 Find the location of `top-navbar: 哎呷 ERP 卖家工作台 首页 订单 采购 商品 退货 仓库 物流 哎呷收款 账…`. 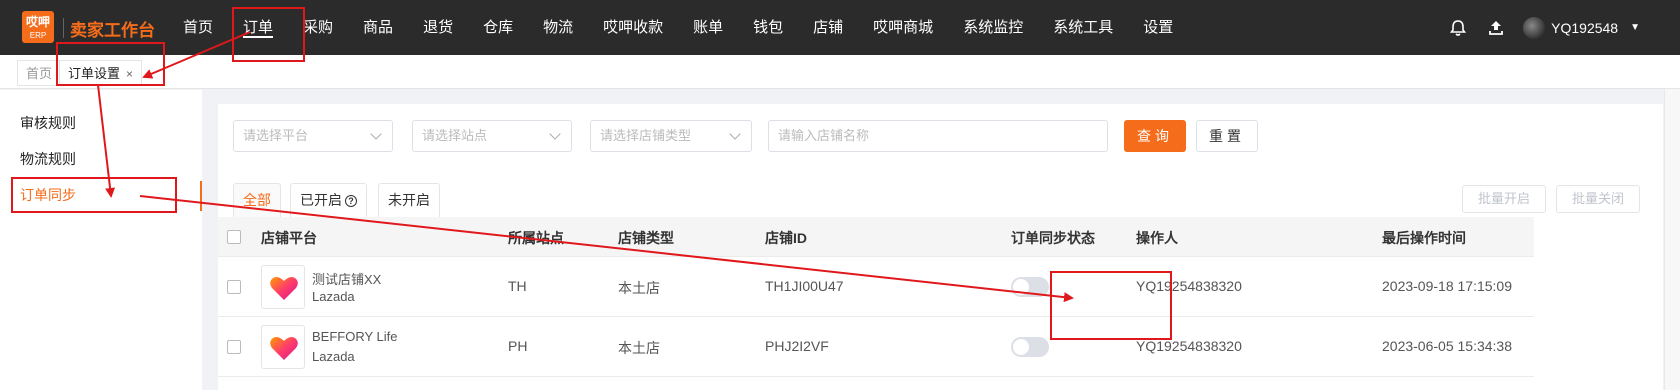

top-navbar: 哎呷 ERP 卖家工作台 首页 订单 采购 商品 退货 仓库 物流 哎呷收款 账… is located at coordinates (840, 27).